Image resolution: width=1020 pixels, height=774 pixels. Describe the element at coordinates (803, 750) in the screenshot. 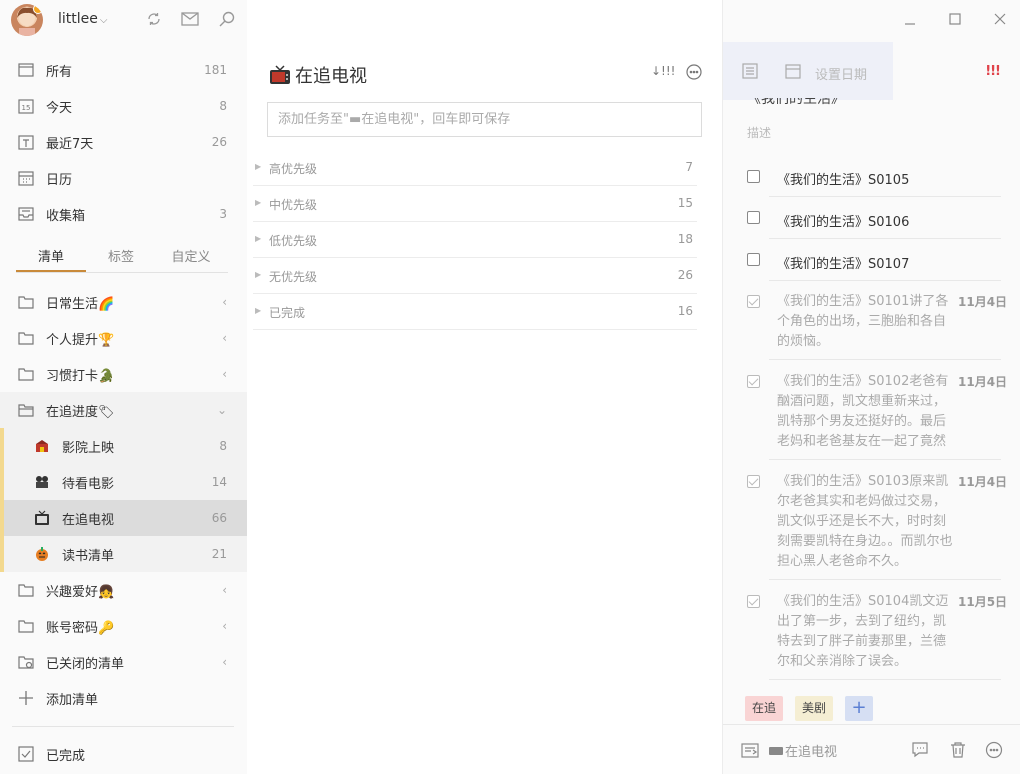

I see `task-list-selector: 在追电视` at that location.